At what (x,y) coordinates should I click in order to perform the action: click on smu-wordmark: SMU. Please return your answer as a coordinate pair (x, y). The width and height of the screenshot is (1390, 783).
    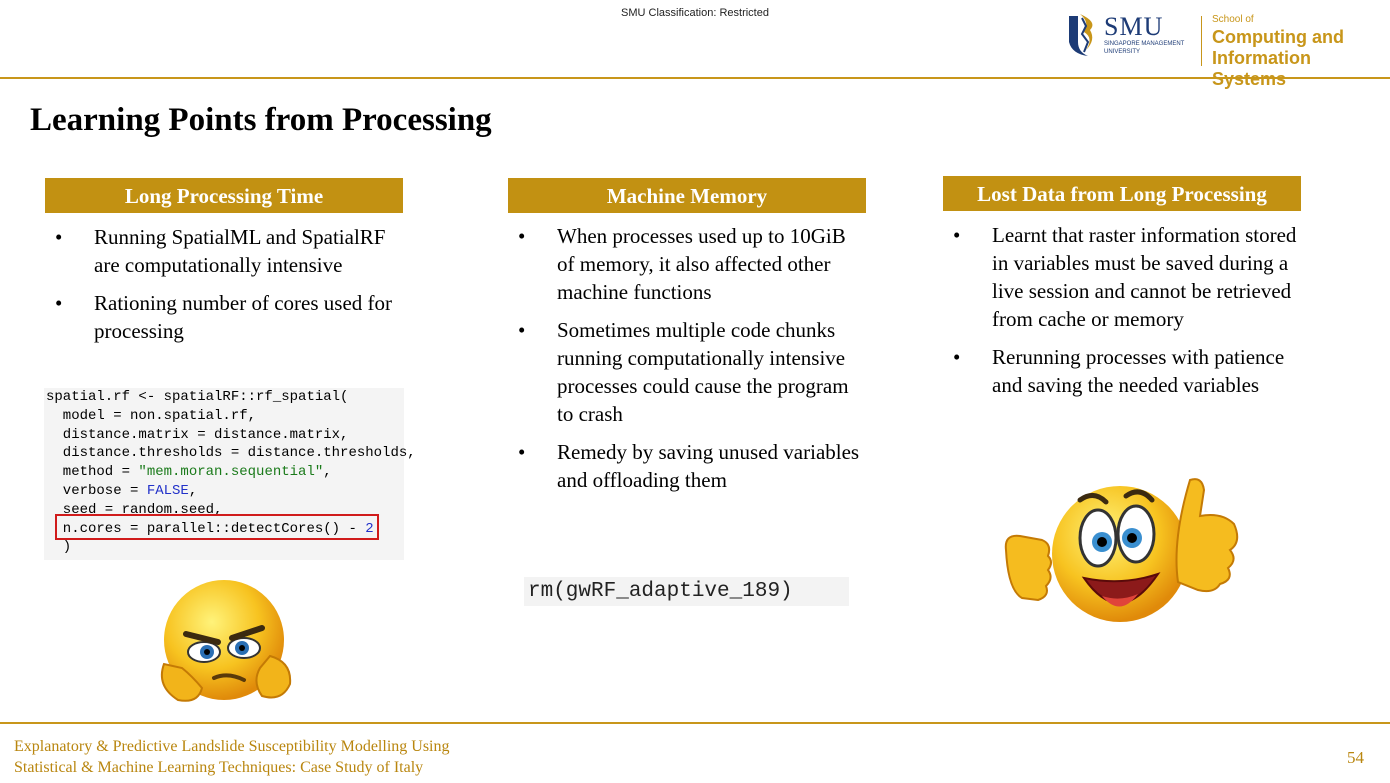
    Looking at the image, I should click on (1134, 26).